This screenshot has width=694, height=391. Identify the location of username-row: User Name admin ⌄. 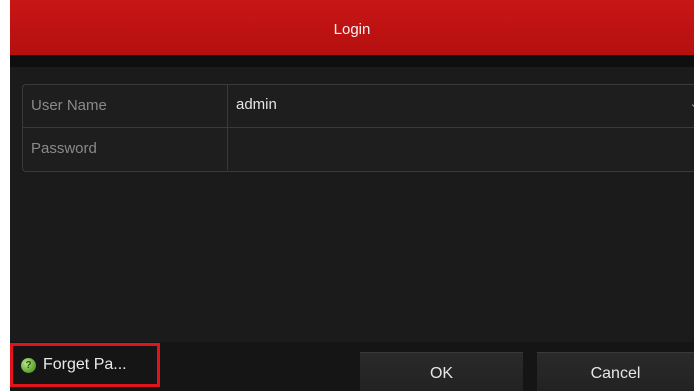
(358, 106).